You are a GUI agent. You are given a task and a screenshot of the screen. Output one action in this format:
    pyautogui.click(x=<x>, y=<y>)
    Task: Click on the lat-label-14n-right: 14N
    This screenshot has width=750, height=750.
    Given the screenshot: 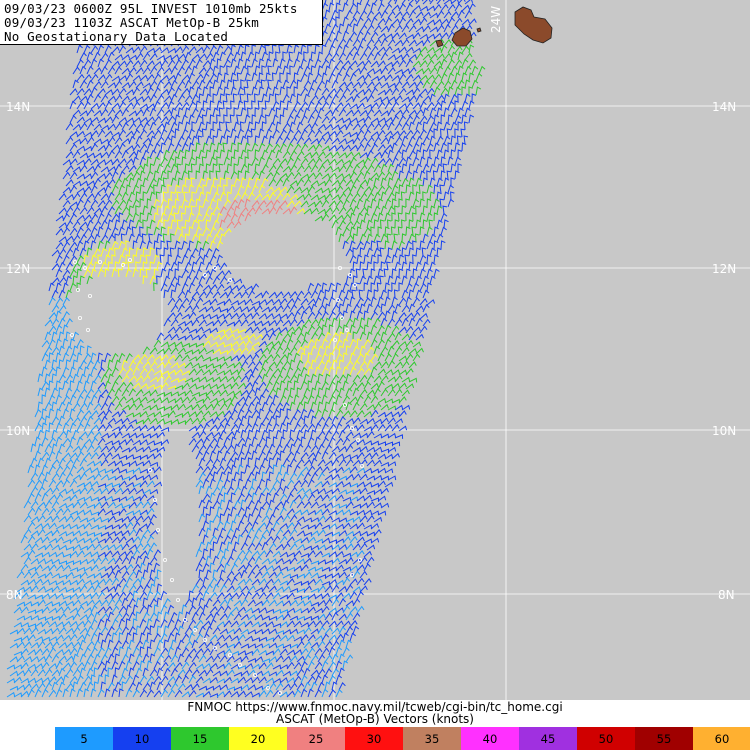 What is the action you would take?
    pyautogui.click(x=724, y=107)
    